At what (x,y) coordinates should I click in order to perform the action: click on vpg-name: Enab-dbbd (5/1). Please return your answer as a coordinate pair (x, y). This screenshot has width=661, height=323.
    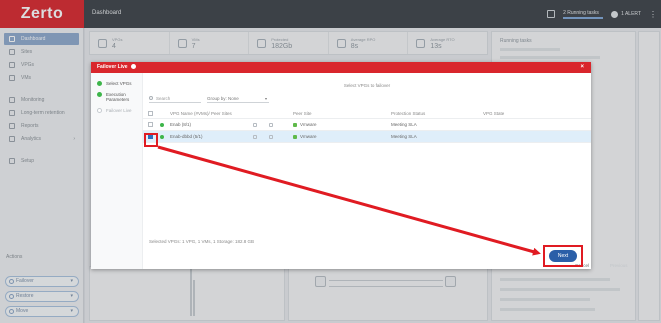
    Looking at the image, I should click on (186, 136).